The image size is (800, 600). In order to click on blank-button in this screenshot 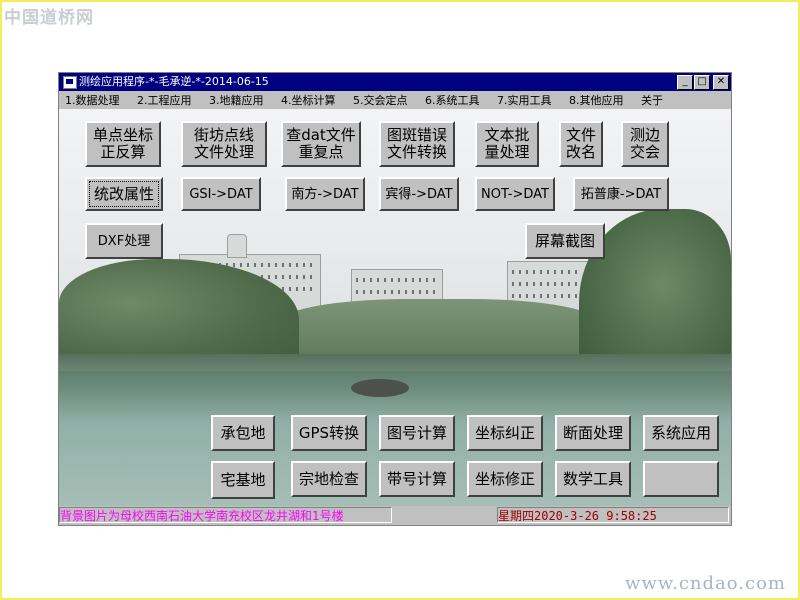, I will do `click(681, 479)`.